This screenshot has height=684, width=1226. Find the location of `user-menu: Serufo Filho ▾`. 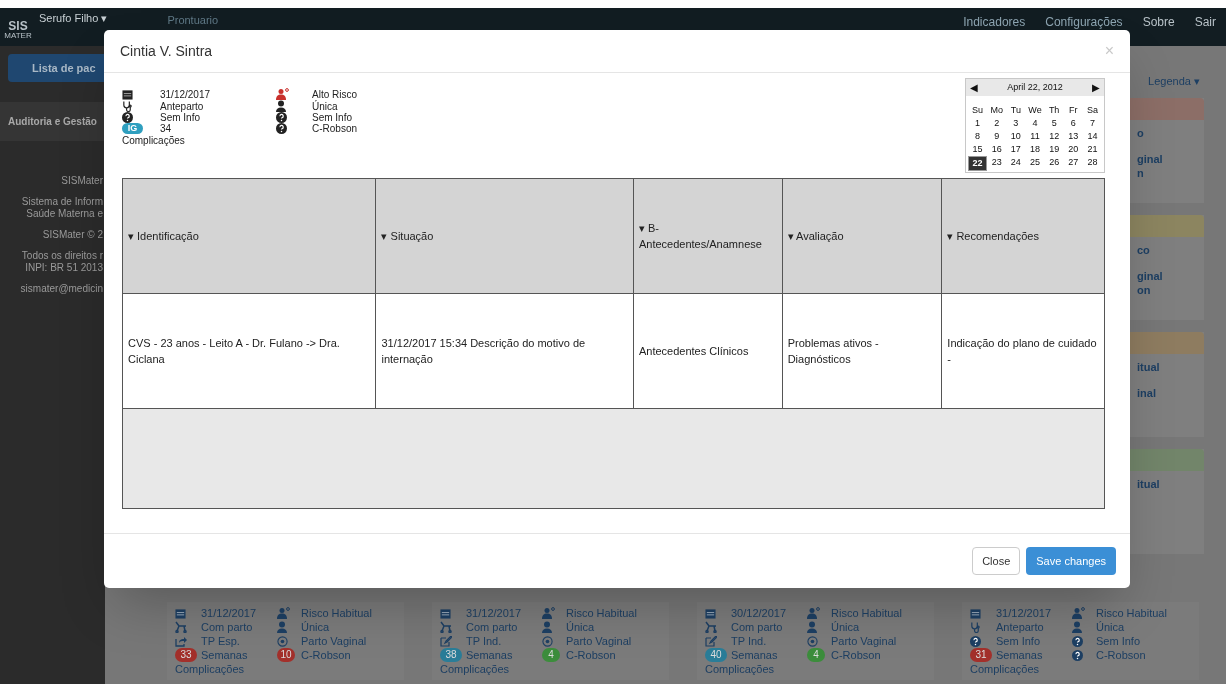

user-menu: Serufo Filho ▾ is located at coordinates (73, 18).